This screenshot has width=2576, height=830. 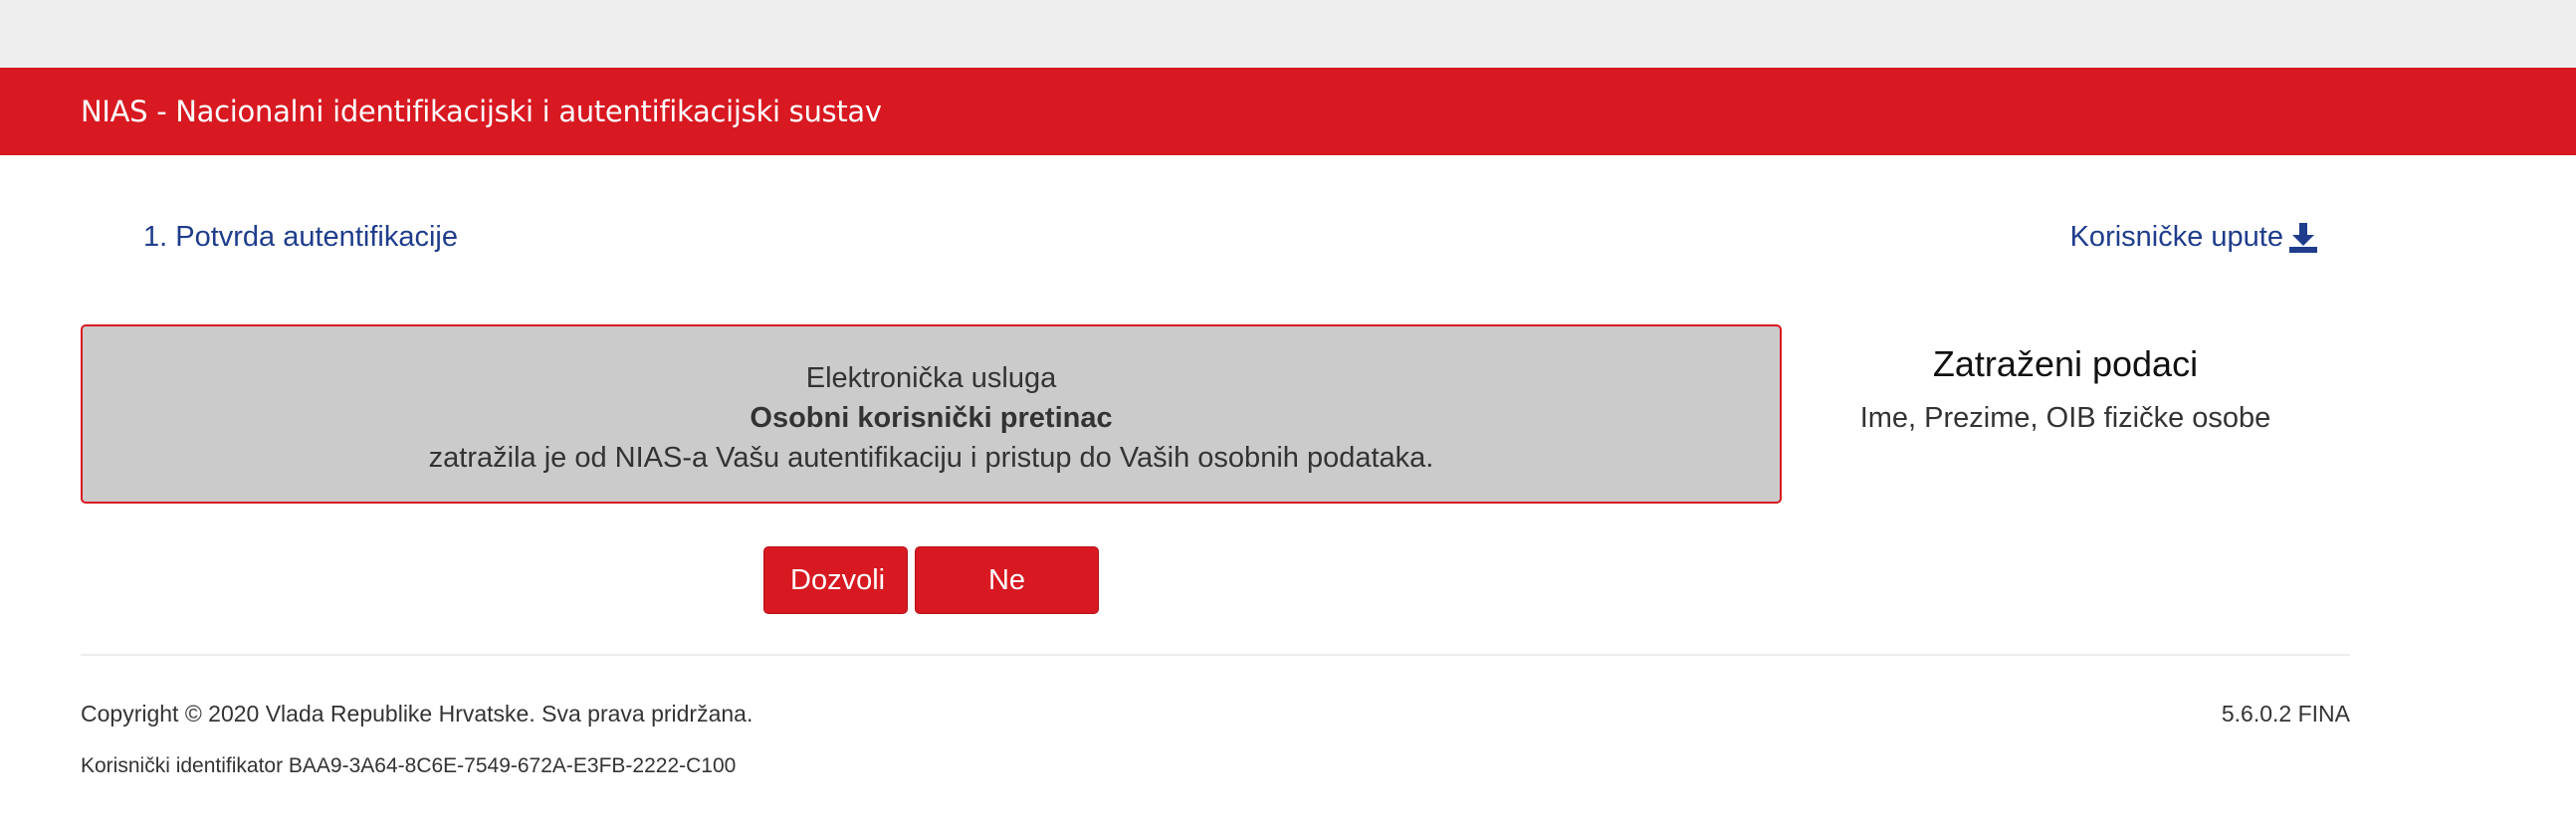 What do you see at coordinates (2285, 713) in the screenshot?
I see `version-text: 5.6.0.2 FINA` at bounding box center [2285, 713].